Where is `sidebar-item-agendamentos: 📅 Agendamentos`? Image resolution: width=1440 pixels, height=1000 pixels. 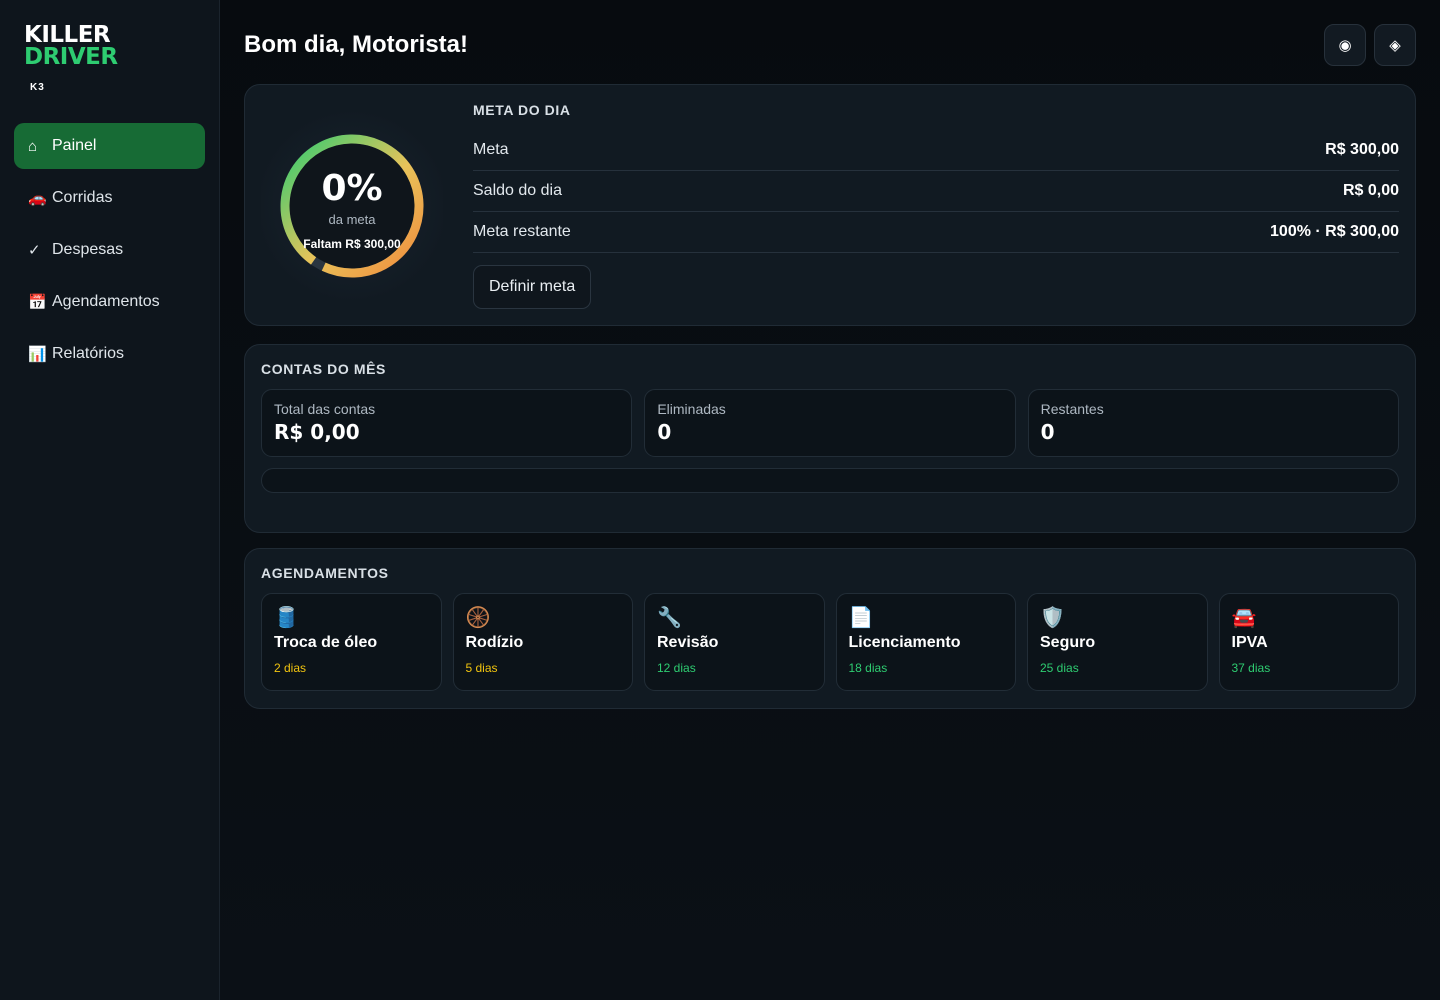 sidebar-item-agendamentos: 📅 Agendamentos is located at coordinates (109, 302).